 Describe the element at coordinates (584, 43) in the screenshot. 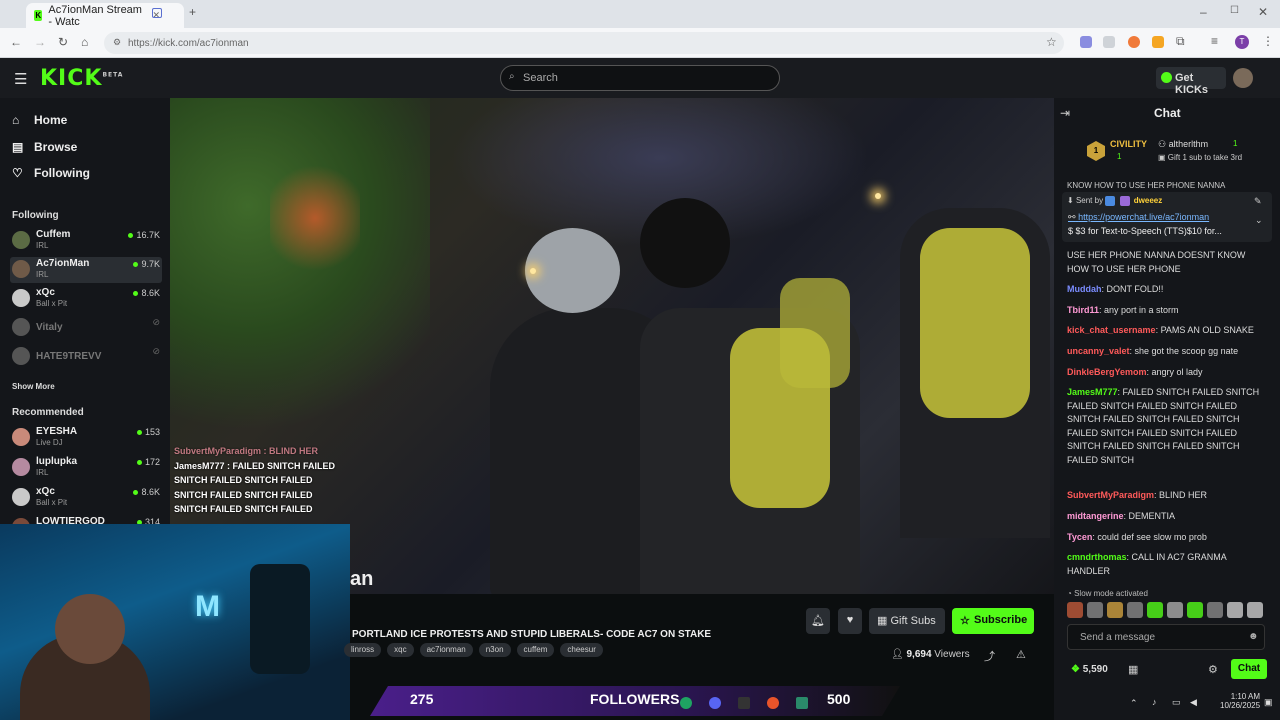

I see `address-bar: ⚙ https://kick.com/ac7ionman` at that location.